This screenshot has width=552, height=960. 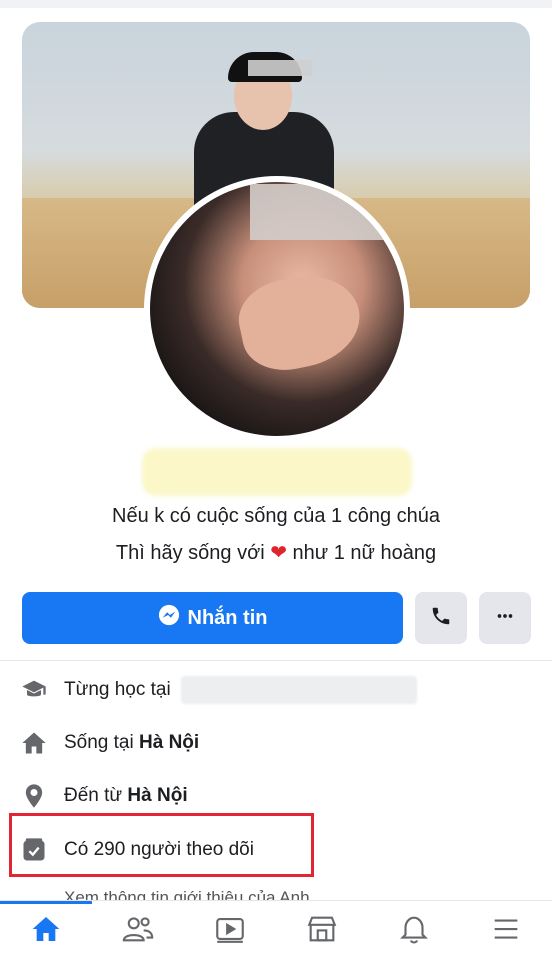 What do you see at coordinates (161, 845) in the screenshot?
I see `followers-highlight-box` at bounding box center [161, 845].